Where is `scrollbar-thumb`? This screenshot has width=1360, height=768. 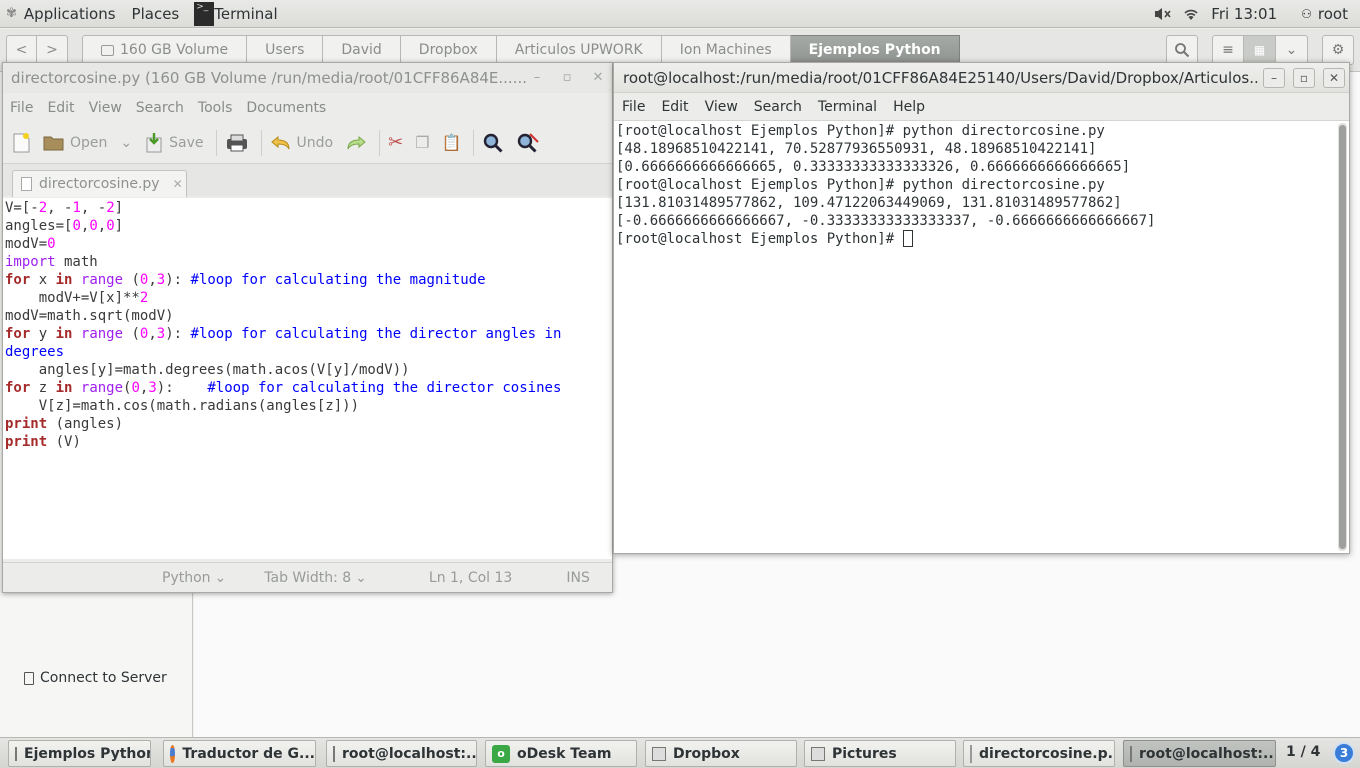
scrollbar-thumb is located at coordinates (1342, 337).